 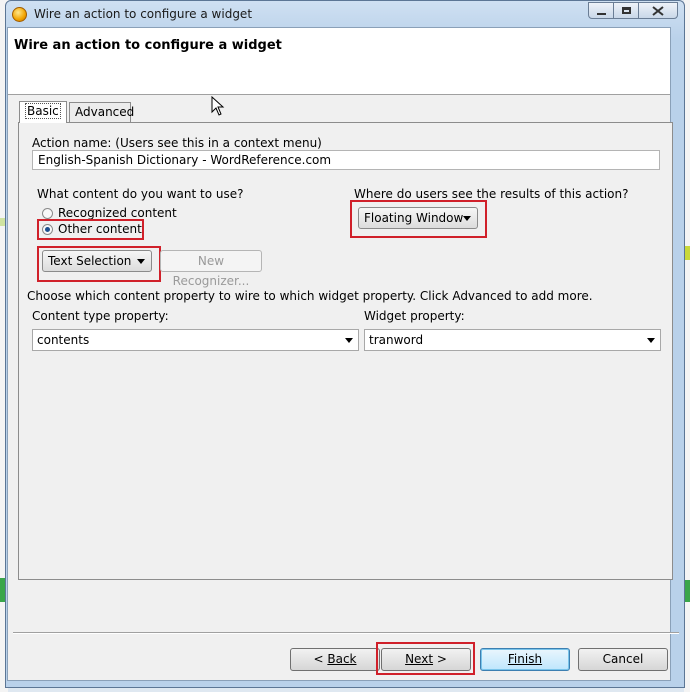 What do you see at coordinates (339, 61) in the screenshot?
I see `dialog-header: Wire an action to configure a widget` at bounding box center [339, 61].